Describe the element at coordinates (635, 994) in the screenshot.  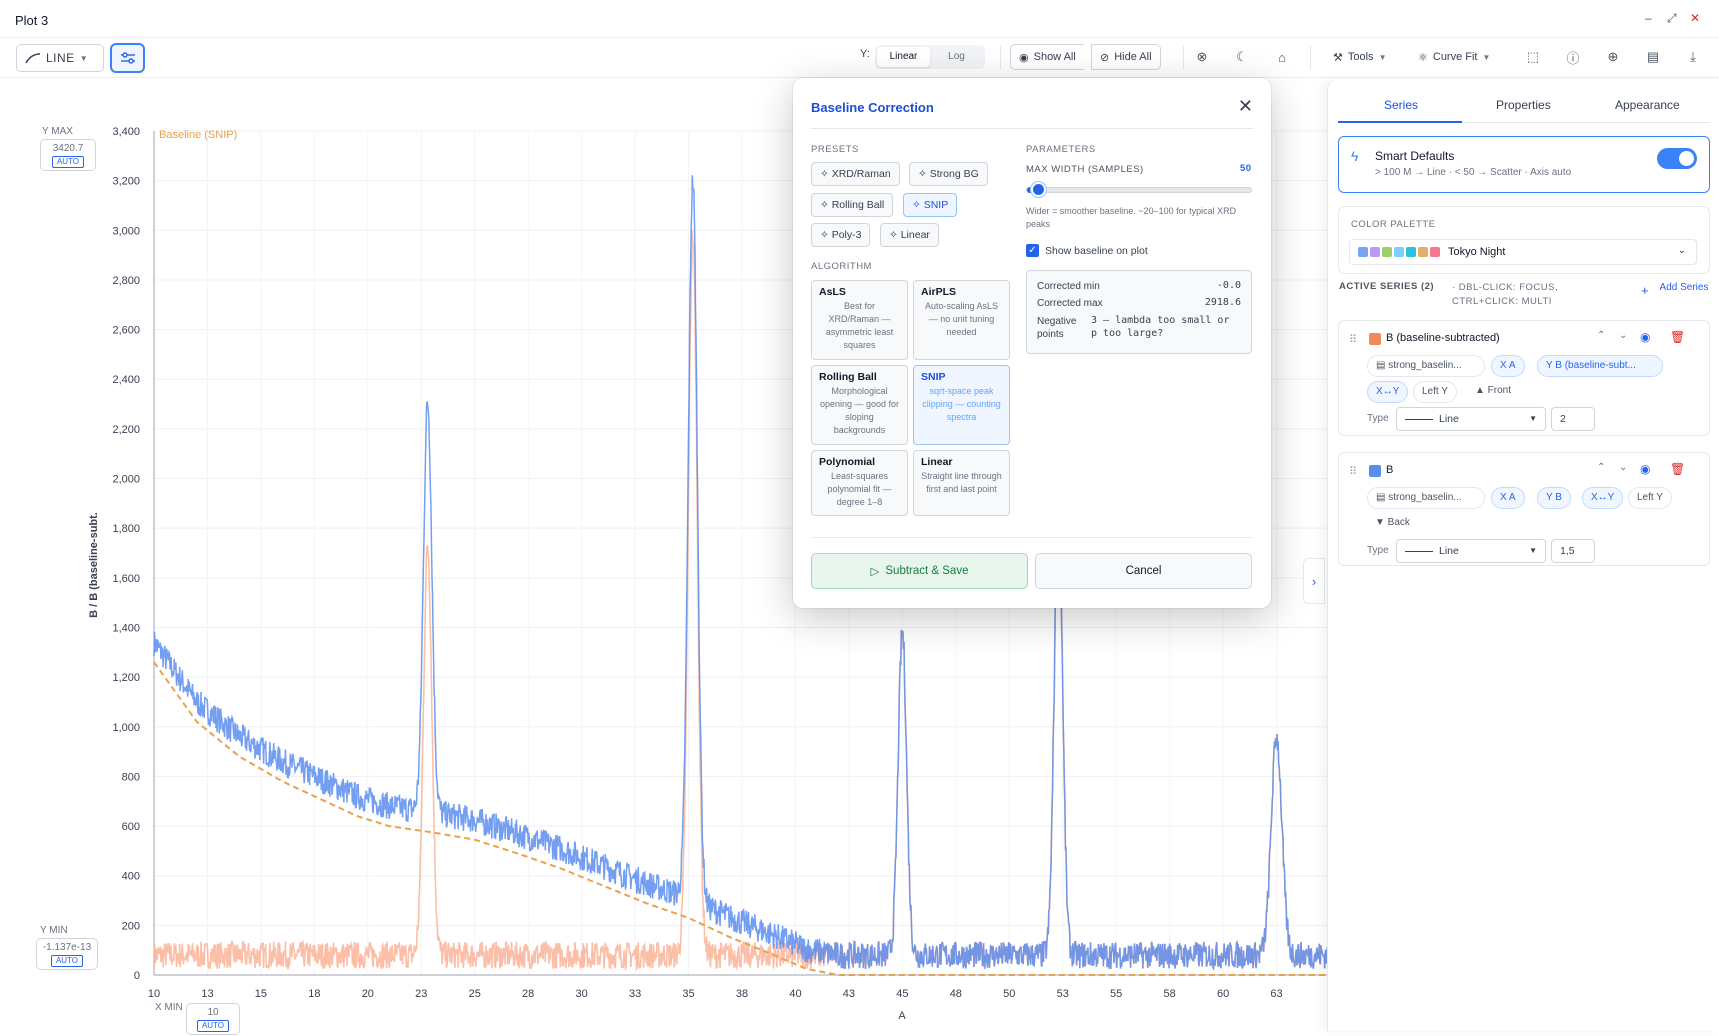
I see `x-tick-label: 33` at that location.